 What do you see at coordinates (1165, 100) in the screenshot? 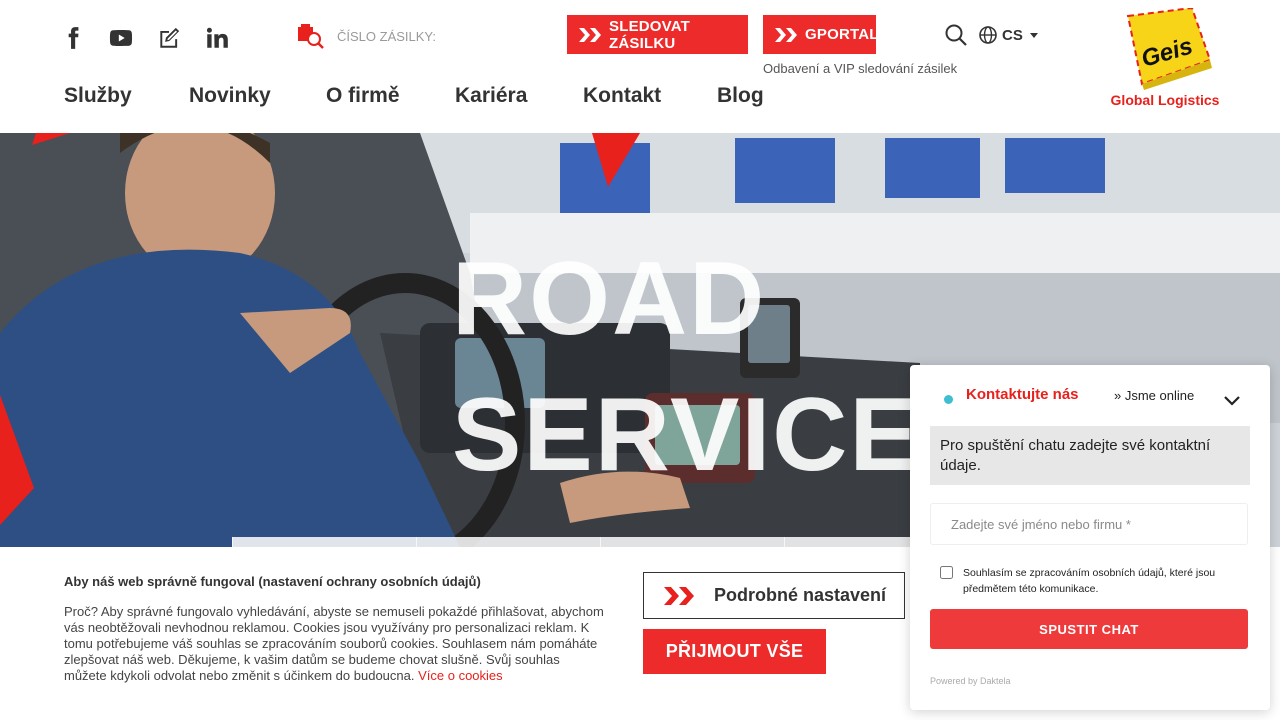
I see `logo-text: Global Logistics` at bounding box center [1165, 100].